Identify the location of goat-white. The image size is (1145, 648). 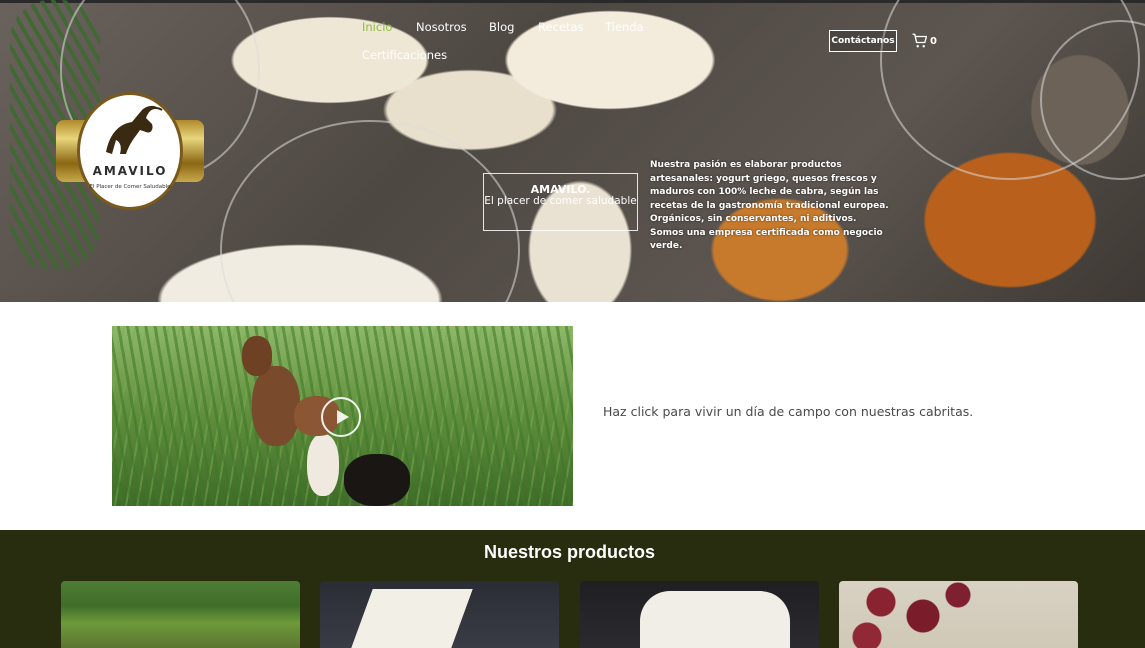
(323, 465).